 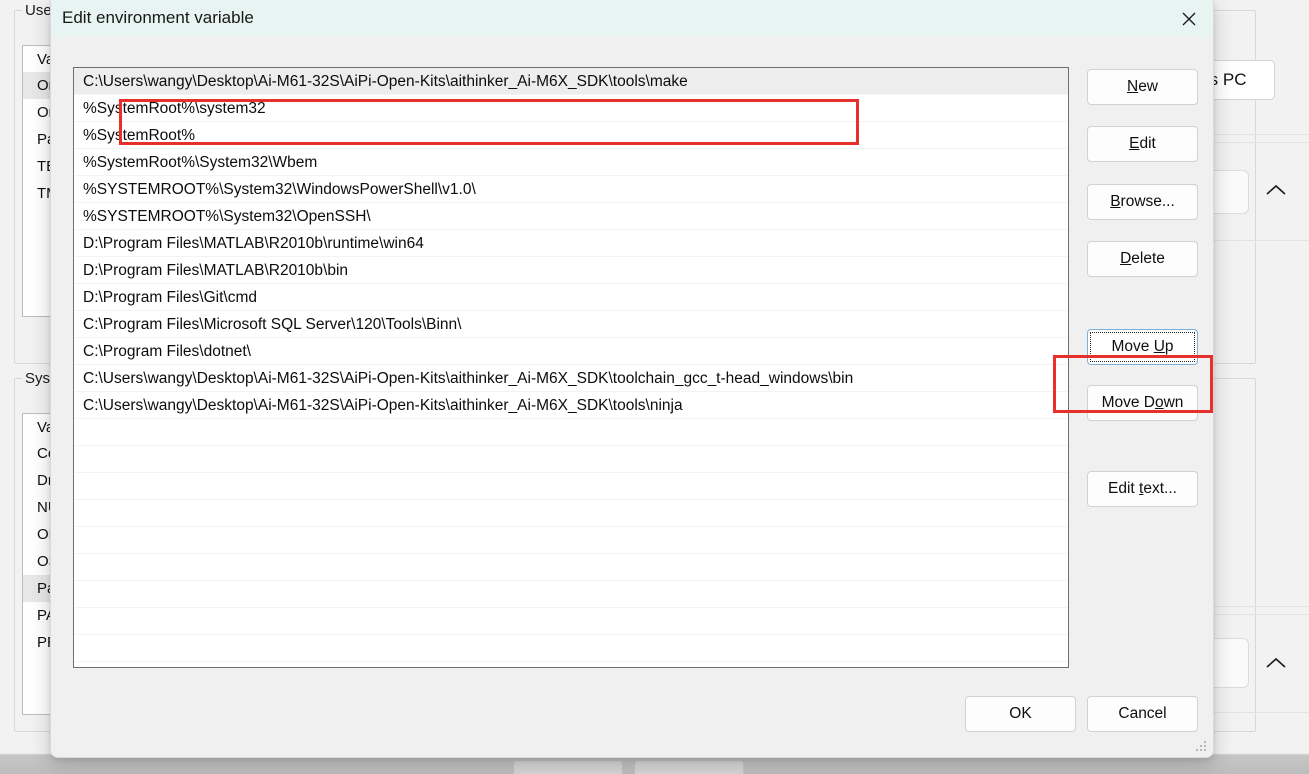 I want to click on move-up-button-label: Move Up, so click(x=1142, y=346).